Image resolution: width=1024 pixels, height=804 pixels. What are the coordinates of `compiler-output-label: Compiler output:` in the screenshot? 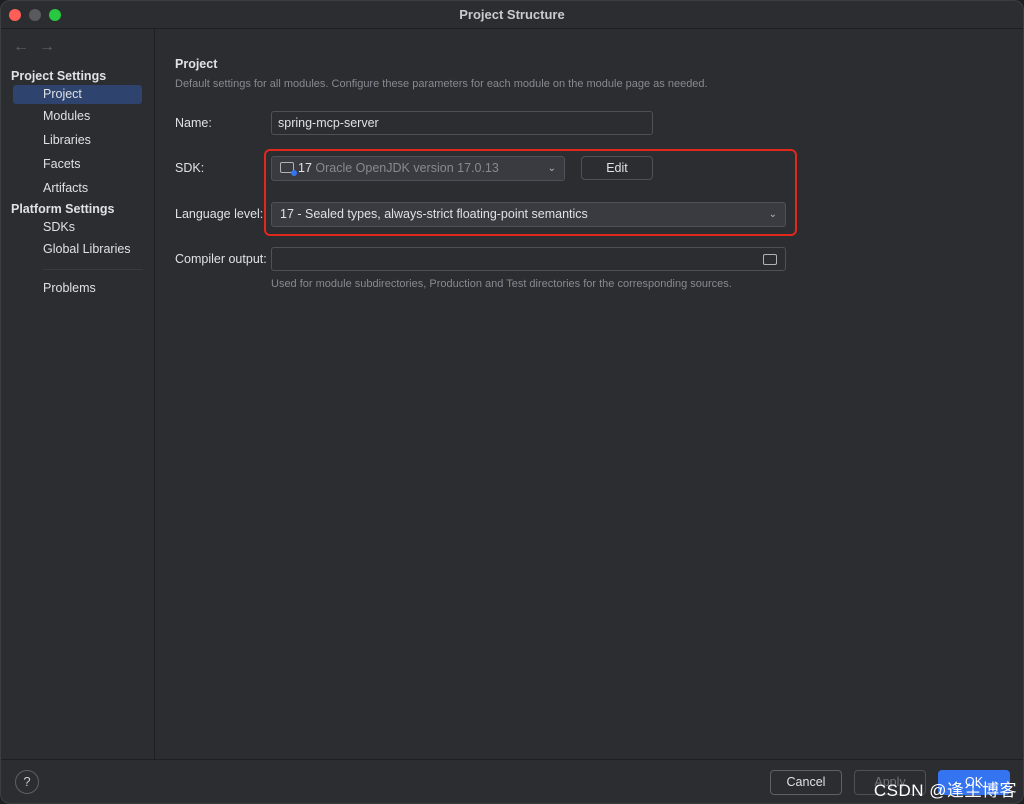 It's located at (221, 259).